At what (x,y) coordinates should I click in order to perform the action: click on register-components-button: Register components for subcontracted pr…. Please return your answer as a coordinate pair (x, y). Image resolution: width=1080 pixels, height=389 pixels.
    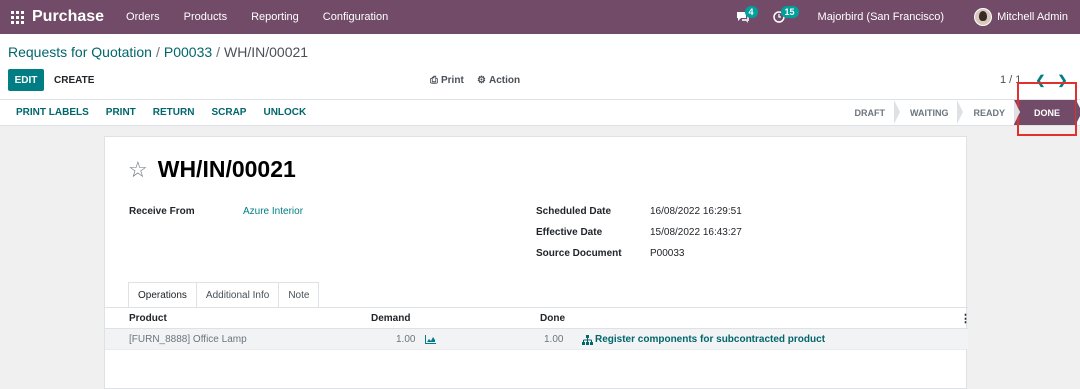
    Looking at the image, I should click on (703, 339).